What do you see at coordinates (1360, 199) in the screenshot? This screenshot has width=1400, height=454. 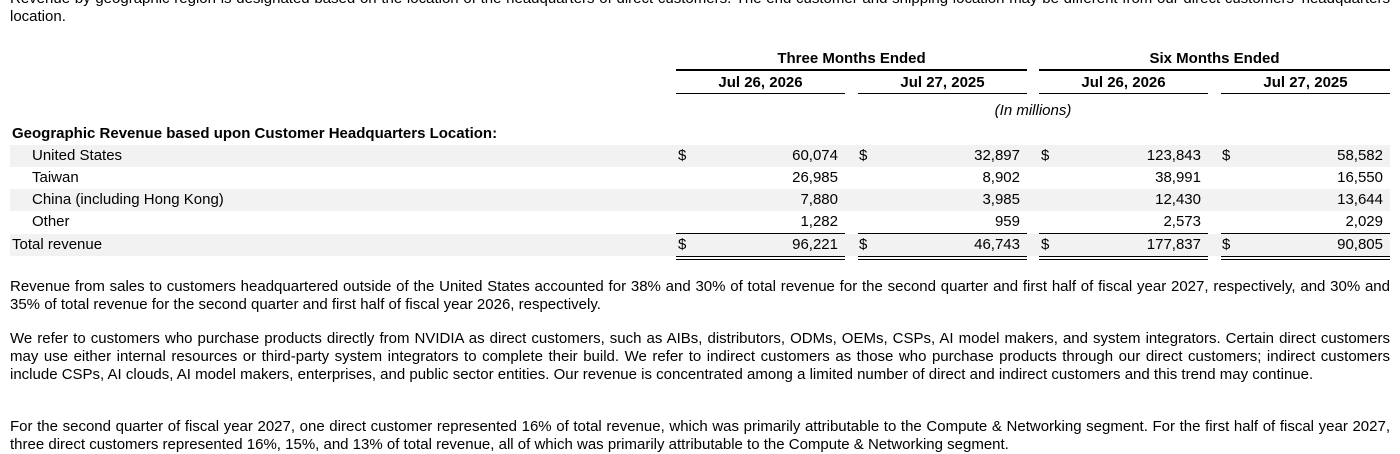 I see `table-cell: 13,644` at bounding box center [1360, 199].